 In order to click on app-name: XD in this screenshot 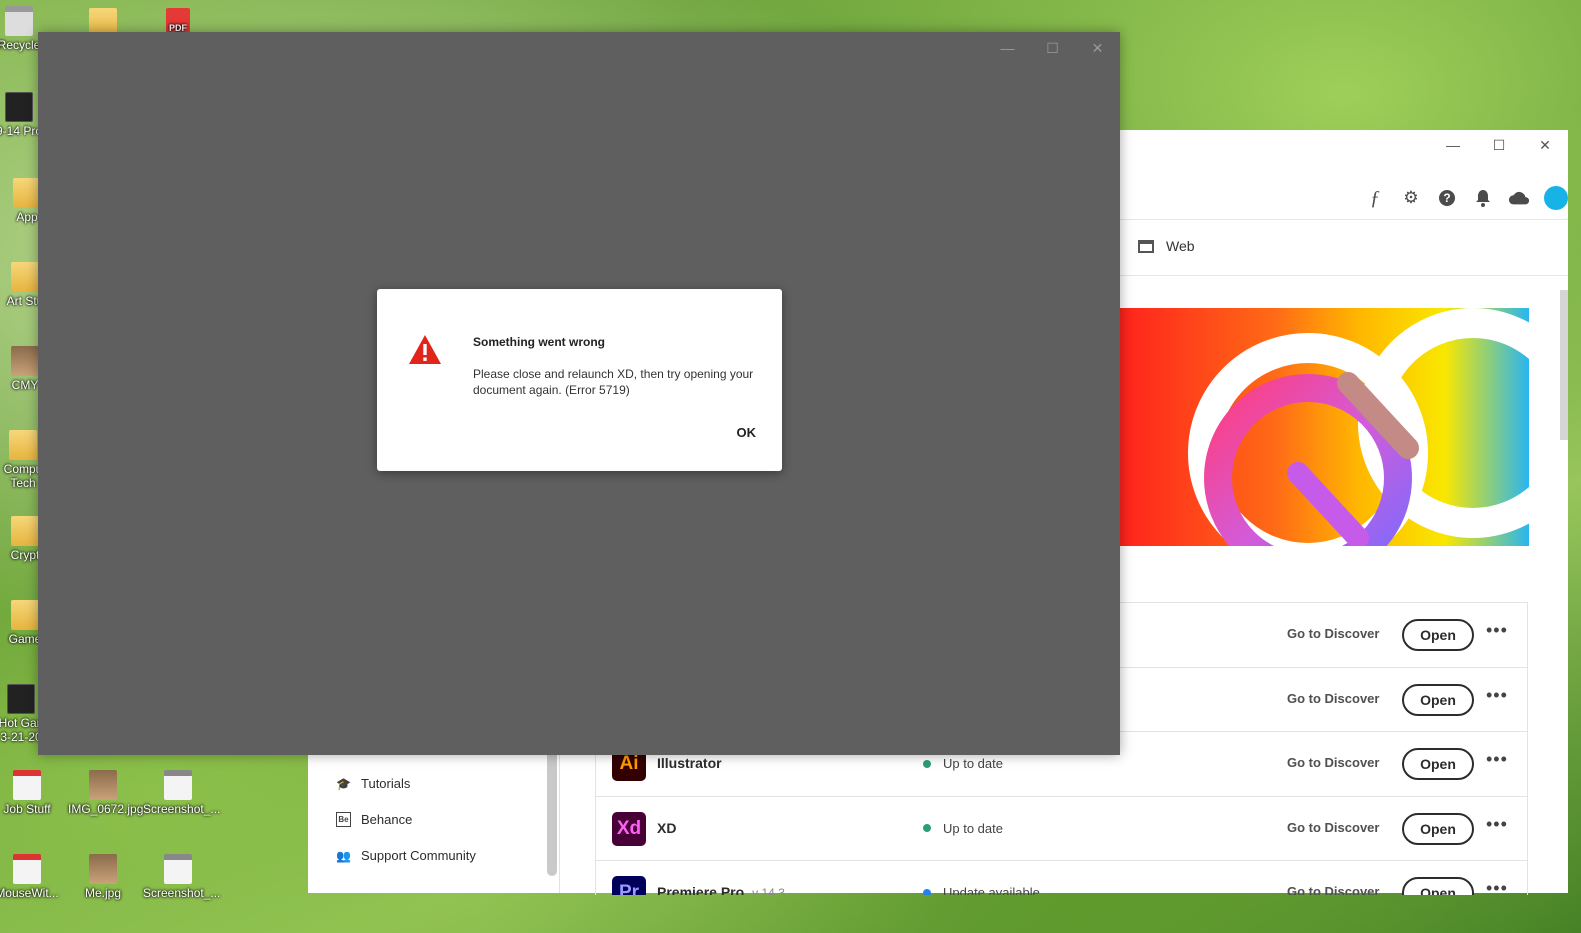, I will do `click(667, 827)`.